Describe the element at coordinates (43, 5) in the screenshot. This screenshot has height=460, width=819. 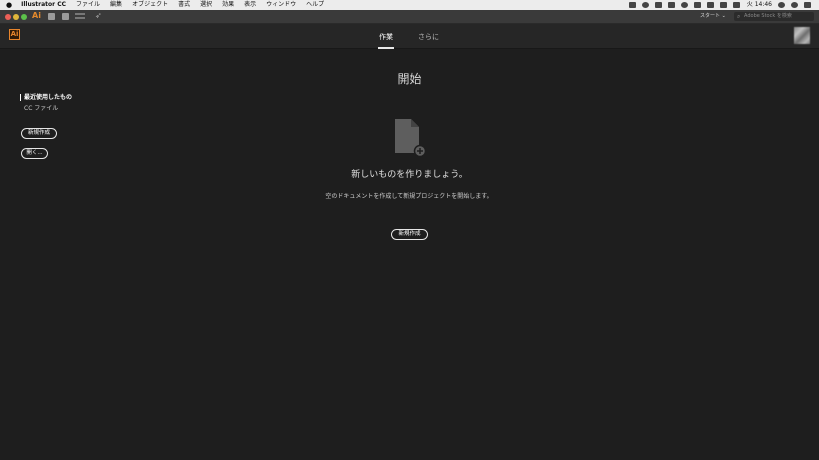
I see `menu-app-name: Illustrator CC` at that location.